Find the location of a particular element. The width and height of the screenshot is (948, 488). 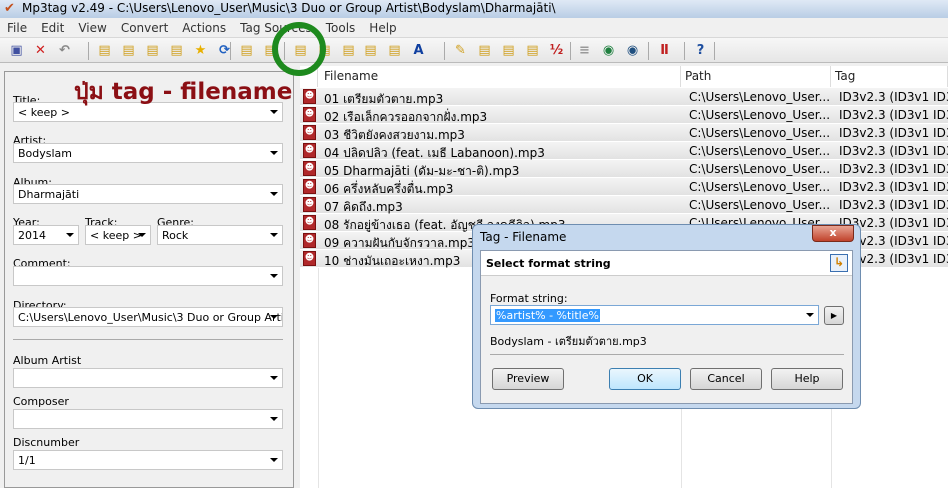

preview-text: Bodyslam - เตรียมตัวตาย.mp3 is located at coordinates (568, 341).